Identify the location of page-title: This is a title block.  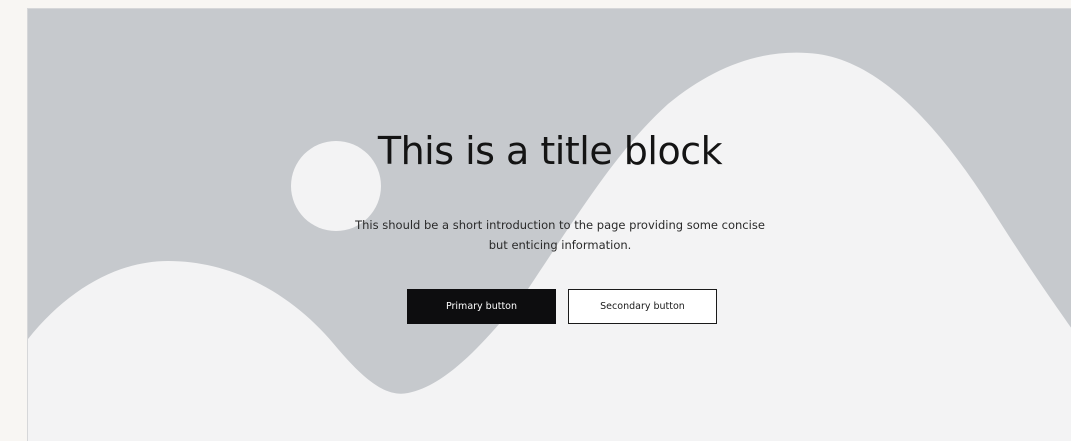
(550, 151).